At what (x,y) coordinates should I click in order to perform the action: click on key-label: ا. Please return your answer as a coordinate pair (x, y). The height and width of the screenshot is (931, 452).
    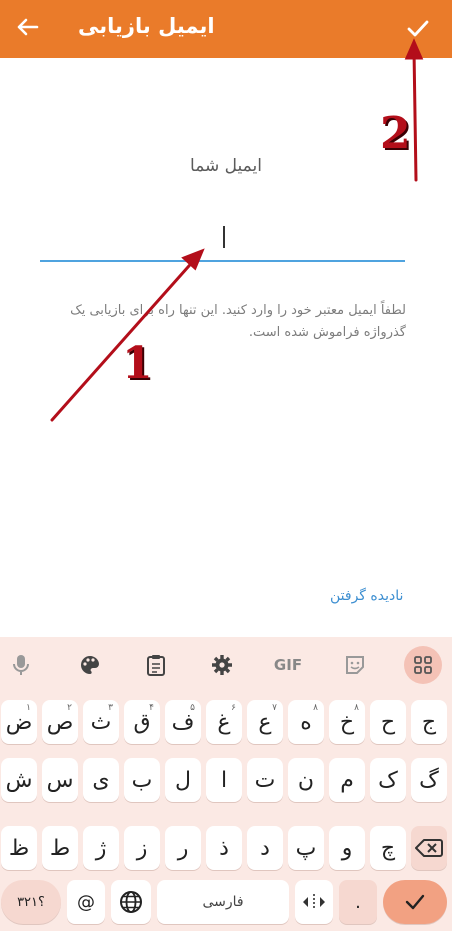
    Looking at the image, I should click on (224, 780).